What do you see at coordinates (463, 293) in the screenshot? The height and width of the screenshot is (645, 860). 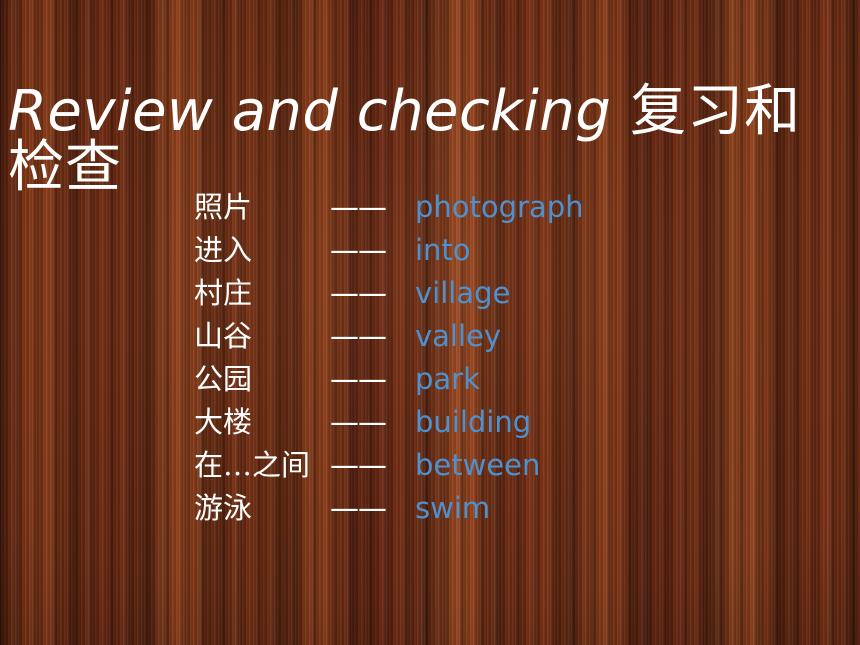 I see `vocabulary-term-english: village` at bounding box center [463, 293].